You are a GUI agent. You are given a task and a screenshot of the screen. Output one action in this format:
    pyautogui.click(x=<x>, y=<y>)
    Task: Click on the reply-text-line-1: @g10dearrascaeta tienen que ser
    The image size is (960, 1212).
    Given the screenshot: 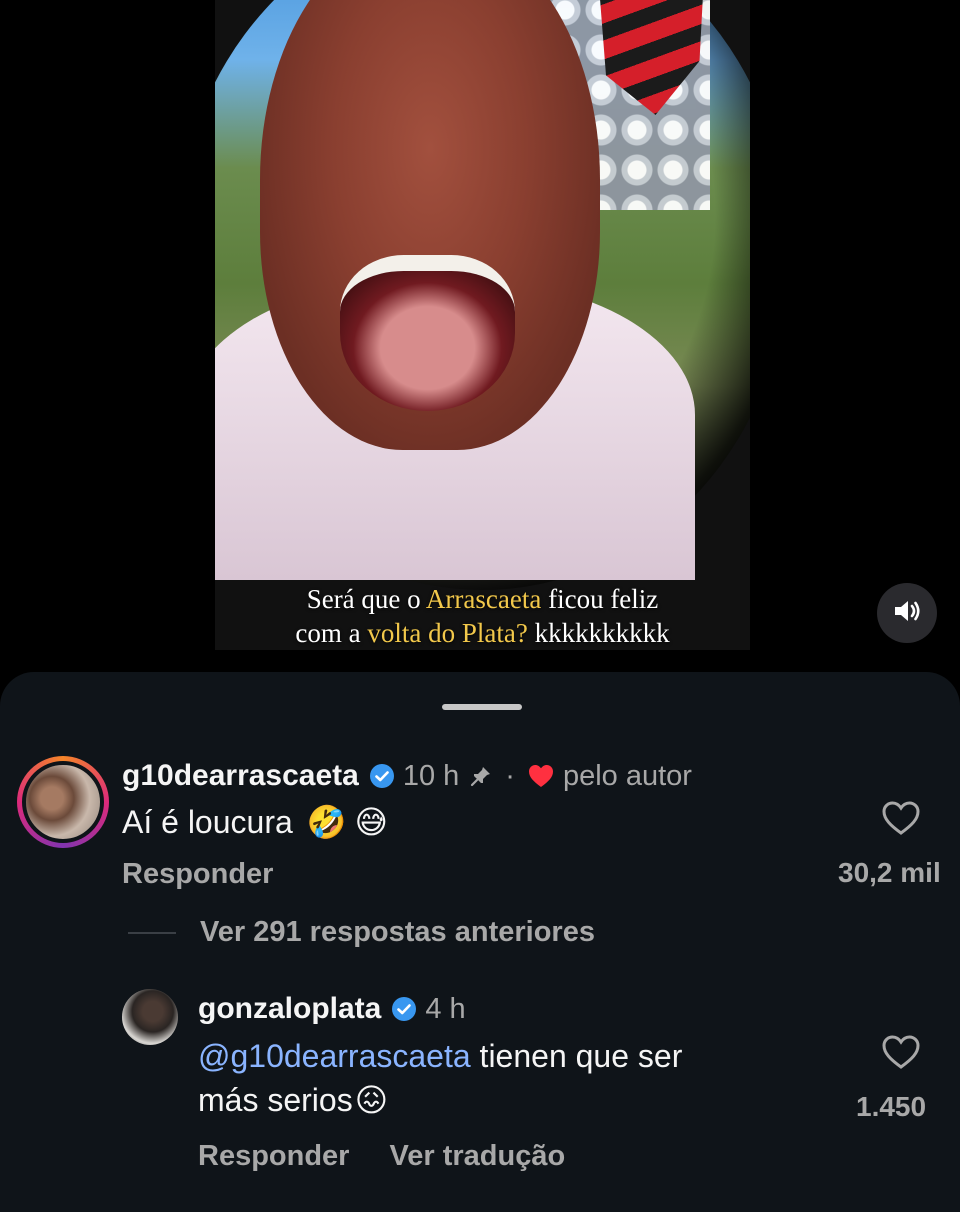 What is the action you would take?
    pyautogui.click(x=440, y=1056)
    